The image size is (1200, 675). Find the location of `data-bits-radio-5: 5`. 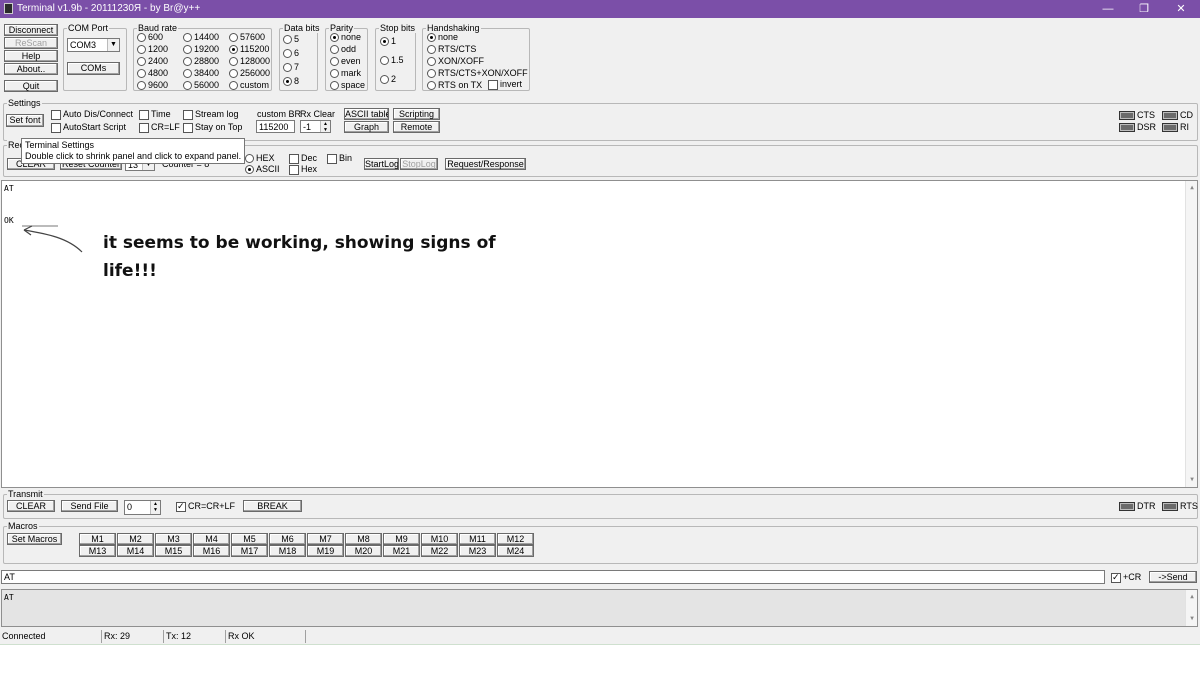

data-bits-radio-5: 5 is located at coordinates (291, 39).